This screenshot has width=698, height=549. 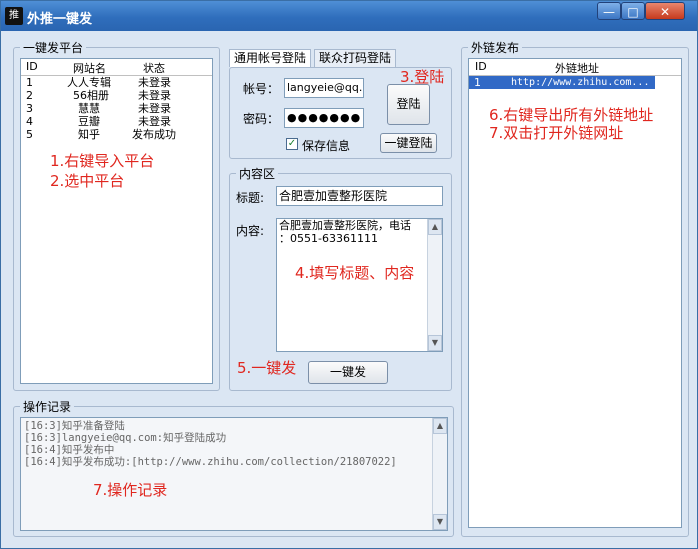 What do you see at coordinates (29, 134) in the screenshot?
I see `row-id: 5` at bounding box center [29, 134].